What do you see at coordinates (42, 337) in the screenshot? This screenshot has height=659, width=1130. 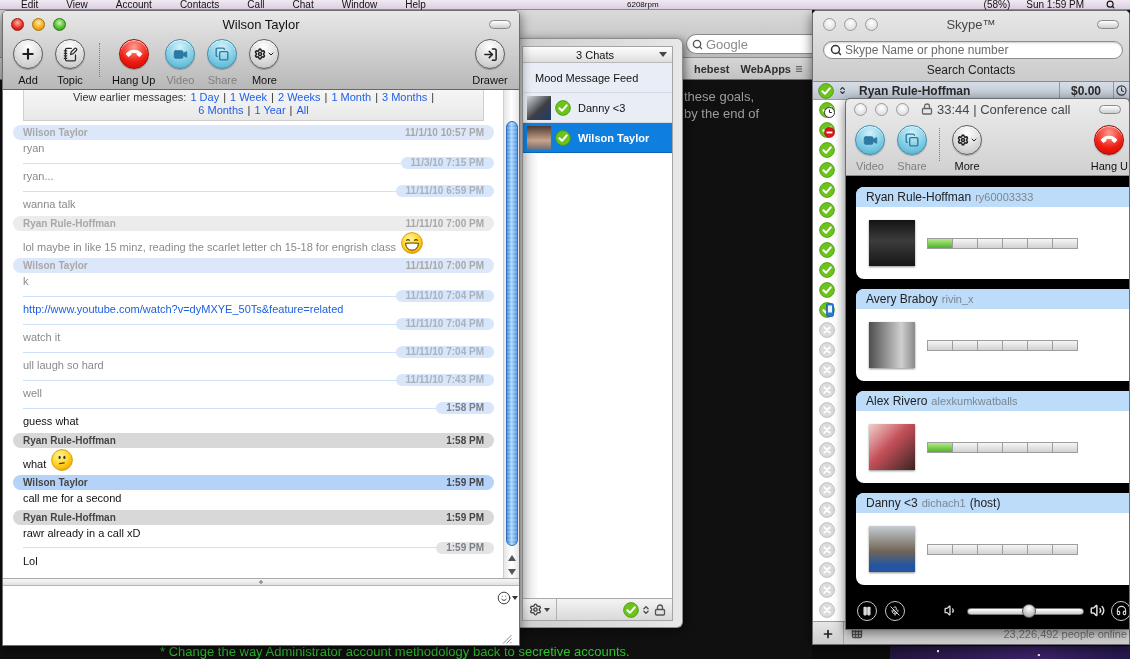 I see `message-text: watch it` at bounding box center [42, 337].